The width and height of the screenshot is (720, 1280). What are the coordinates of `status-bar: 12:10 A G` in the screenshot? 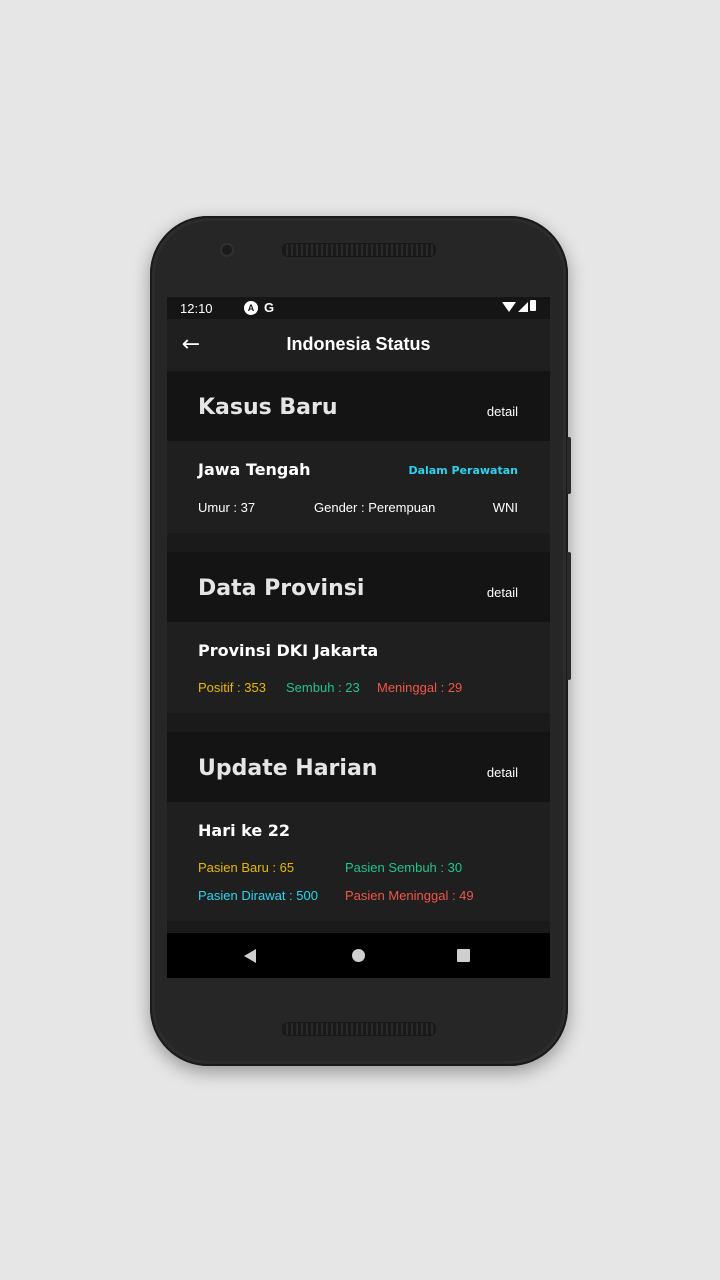 It's located at (358, 308).